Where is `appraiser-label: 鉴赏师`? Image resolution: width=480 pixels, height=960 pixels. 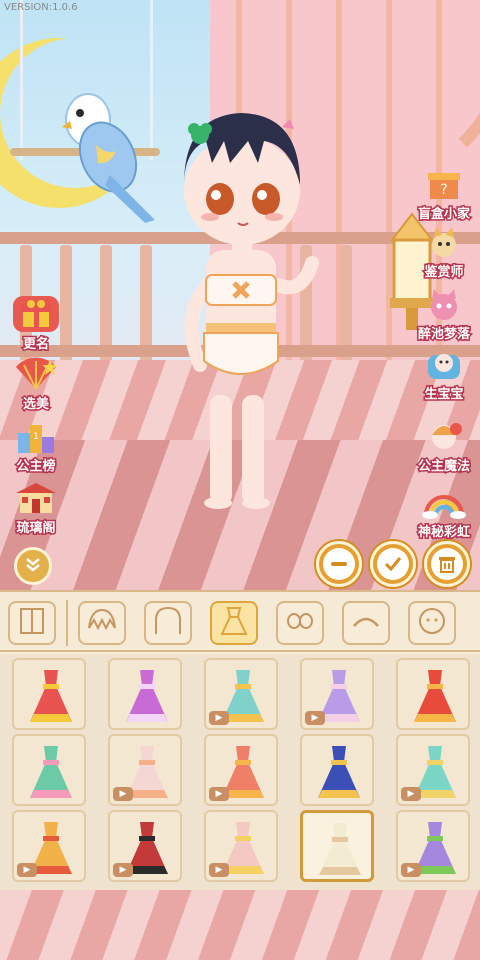 appraiser-label: 鉴赏师 is located at coordinates (444, 273).